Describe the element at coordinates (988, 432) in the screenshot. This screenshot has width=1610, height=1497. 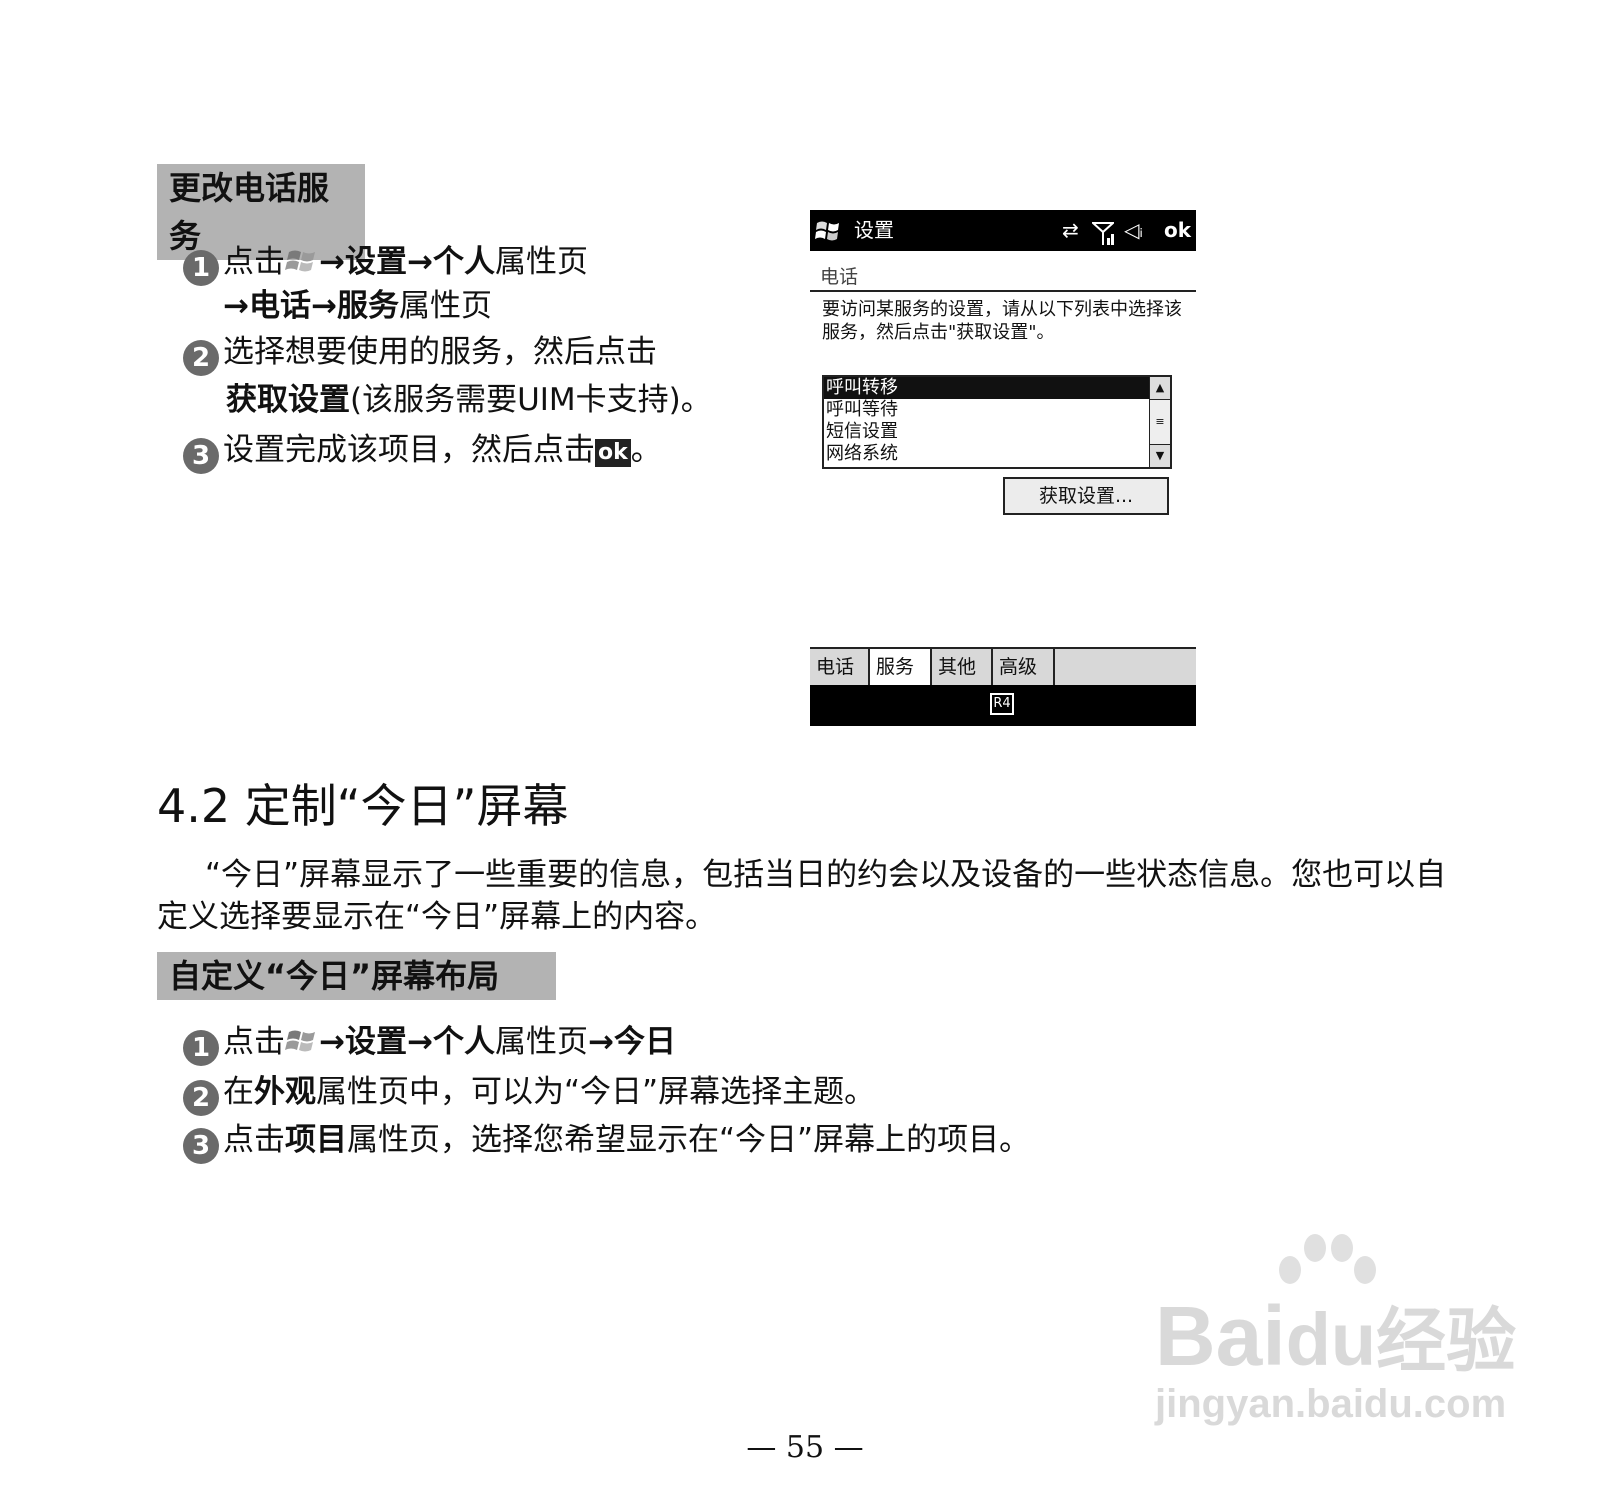
I see `list-item: 短信设置` at that location.